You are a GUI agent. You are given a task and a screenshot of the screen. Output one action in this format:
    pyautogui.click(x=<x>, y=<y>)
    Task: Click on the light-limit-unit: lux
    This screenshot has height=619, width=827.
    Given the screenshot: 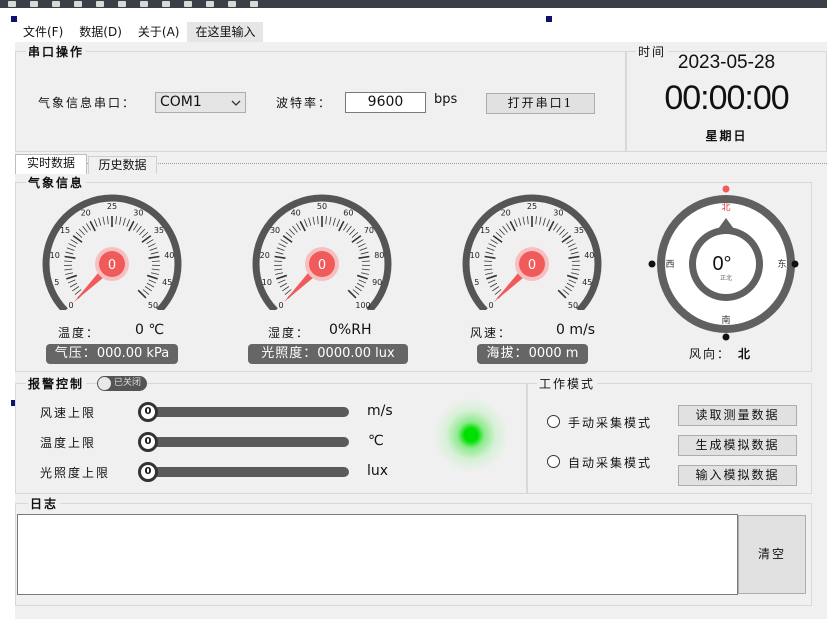 What is the action you would take?
    pyautogui.click(x=378, y=471)
    